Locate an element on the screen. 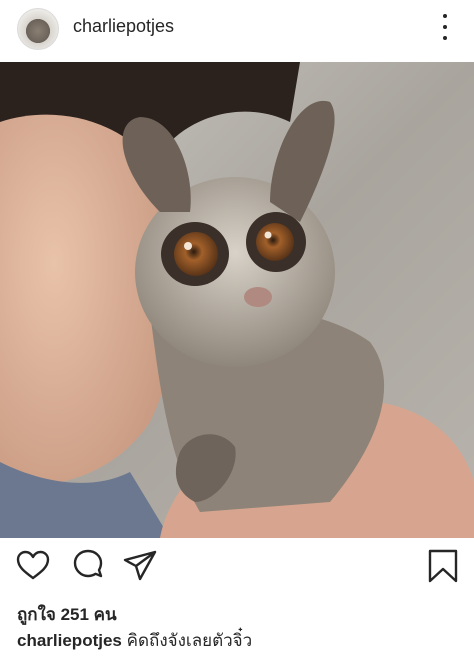 The image size is (474, 656). send-icon is located at coordinates (140, 565).